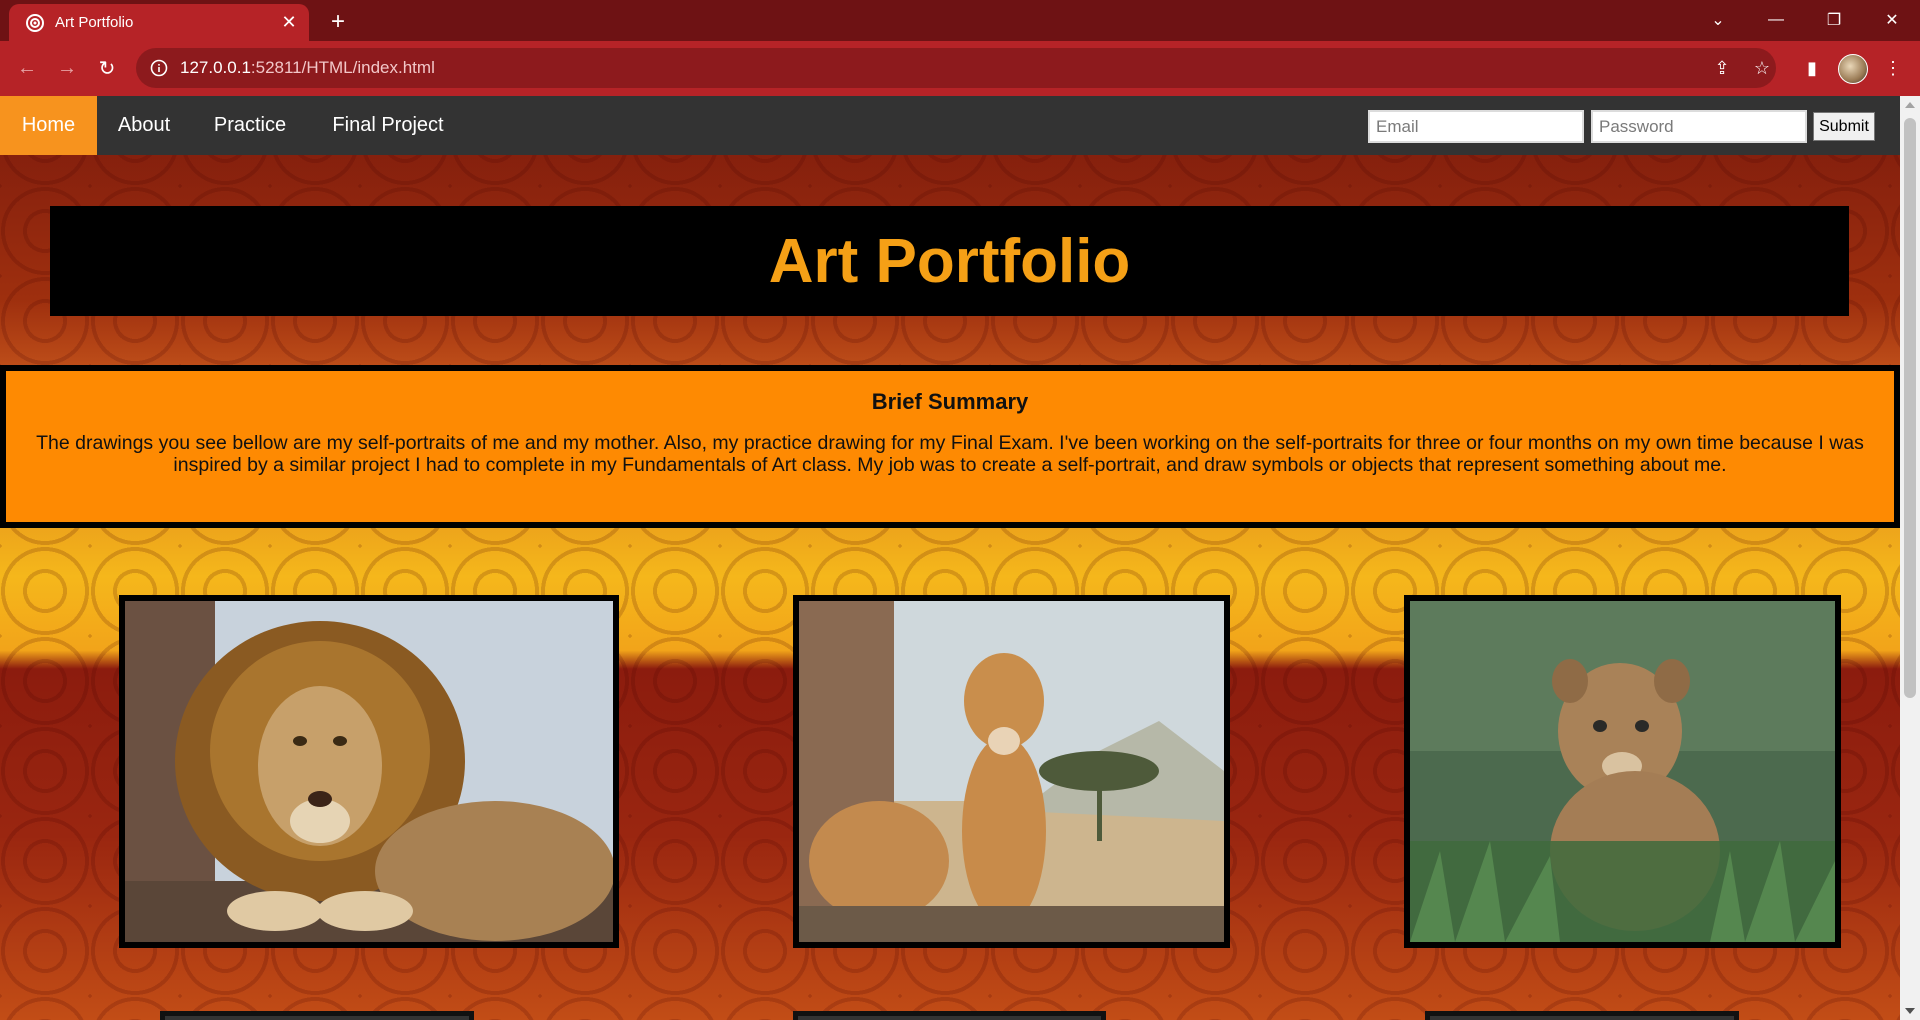  Describe the element at coordinates (67, 68) in the screenshot. I see `forward-icon: →` at that location.